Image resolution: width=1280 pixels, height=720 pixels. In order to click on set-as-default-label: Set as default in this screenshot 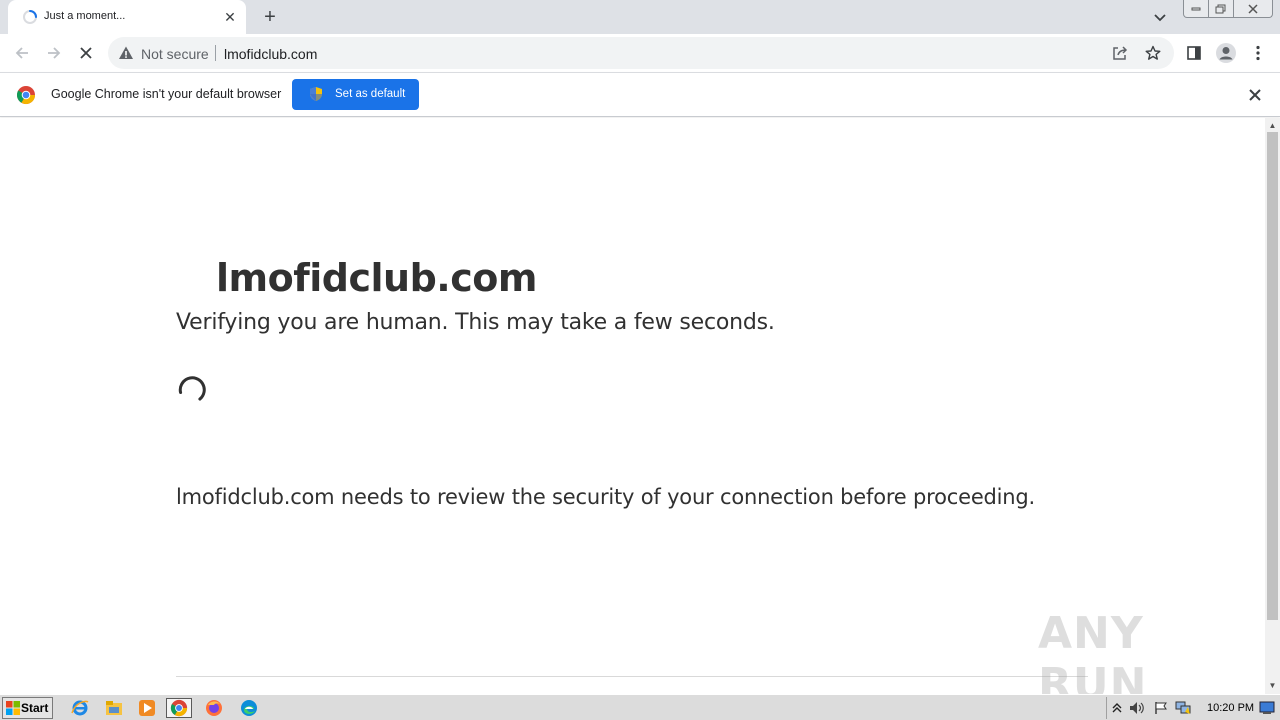, I will do `click(370, 94)`.